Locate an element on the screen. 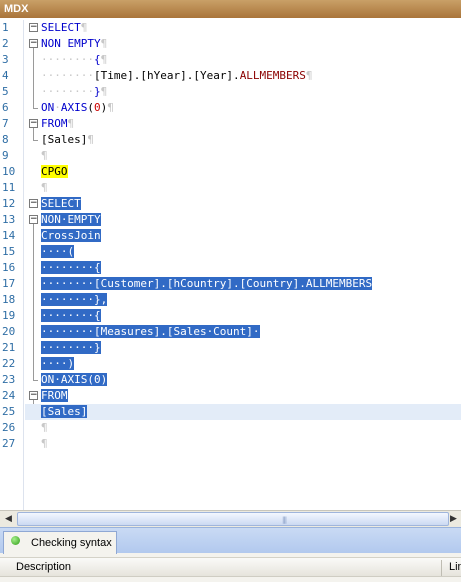 This screenshot has width=461, height=582. line-number: 18 is located at coordinates (9, 299).